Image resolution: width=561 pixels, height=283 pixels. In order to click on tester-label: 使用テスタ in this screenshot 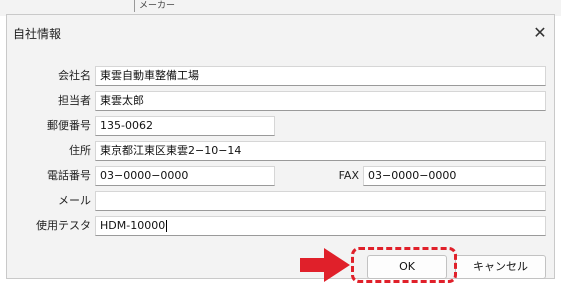, I will do `click(63, 225)`.